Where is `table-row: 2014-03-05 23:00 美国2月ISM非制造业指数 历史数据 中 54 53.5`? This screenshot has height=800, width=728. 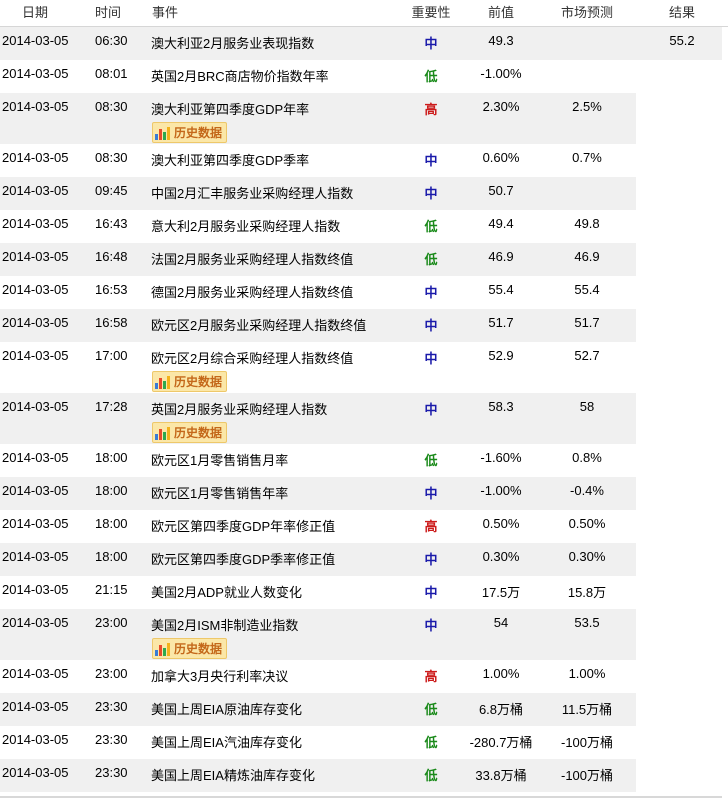
table-row: 2014-03-05 23:00 美国2月ISM非制造业指数 历史数据 中 54 53.5 is located at coordinates (364, 634).